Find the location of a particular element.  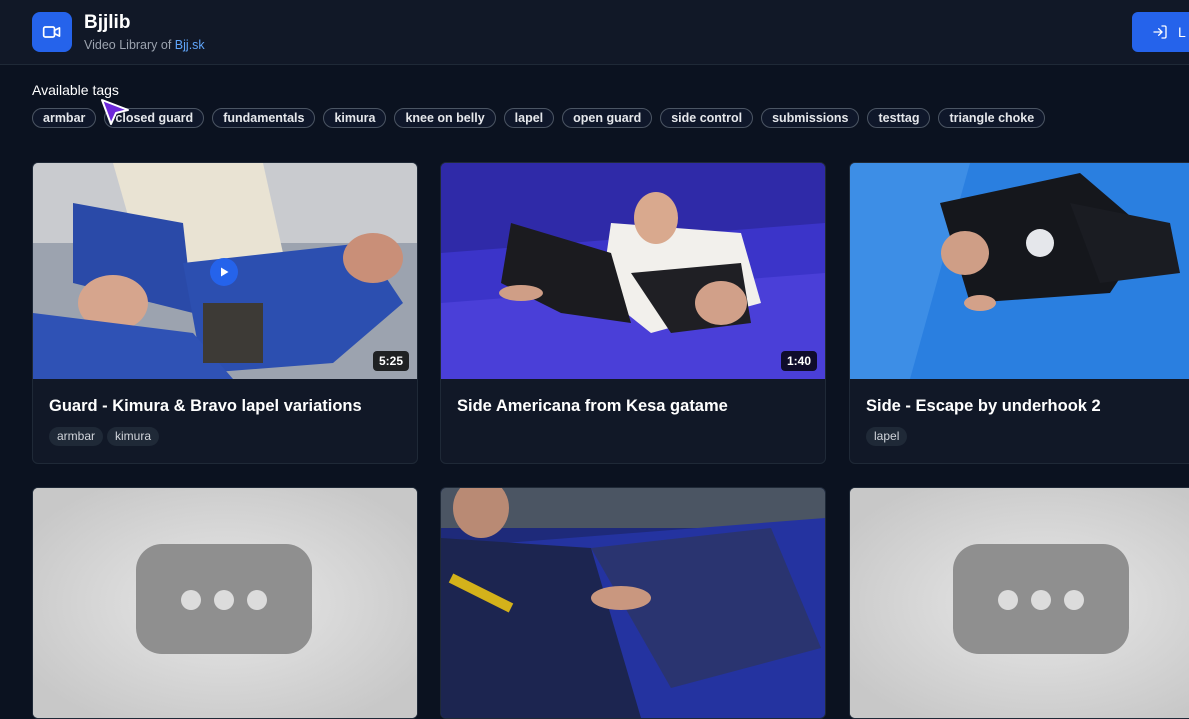

video-card: 1:40 Side Americana from Kesa gatame is located at coordinates (633, 313).